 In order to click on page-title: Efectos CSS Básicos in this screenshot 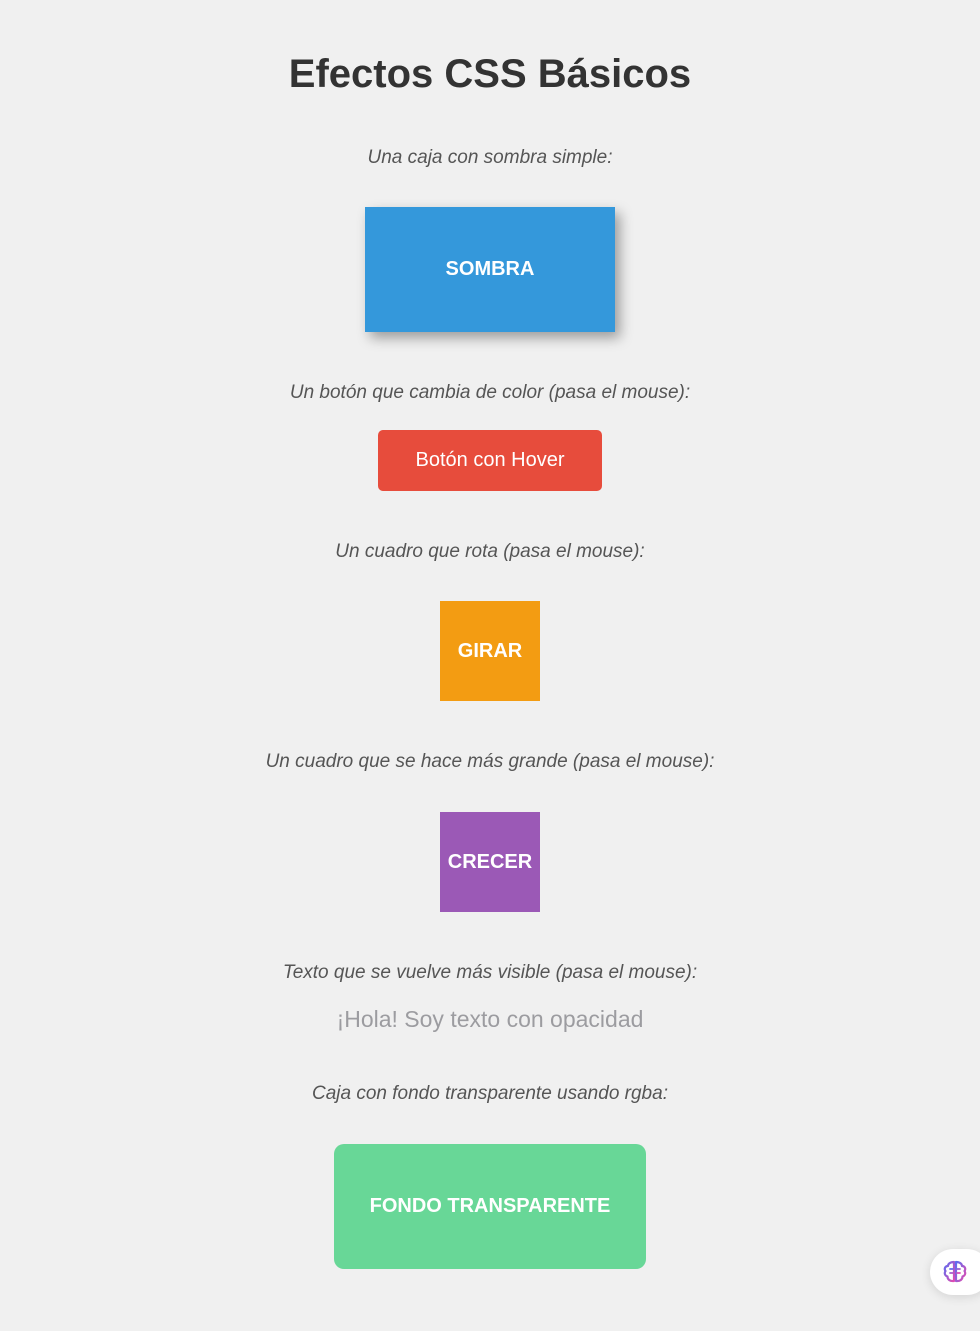, I will do `click(490, 74)`.